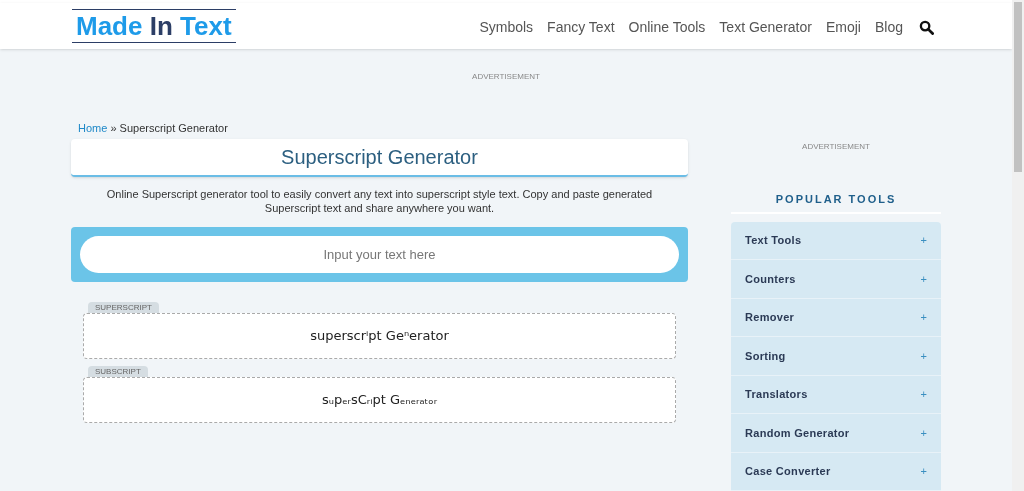 Image resolution: width=1024 pixels, height=491 pixels. Describe the element at coordinates (788, 471) in the screenshot. I see `menu-item: Case Converter` at that location.